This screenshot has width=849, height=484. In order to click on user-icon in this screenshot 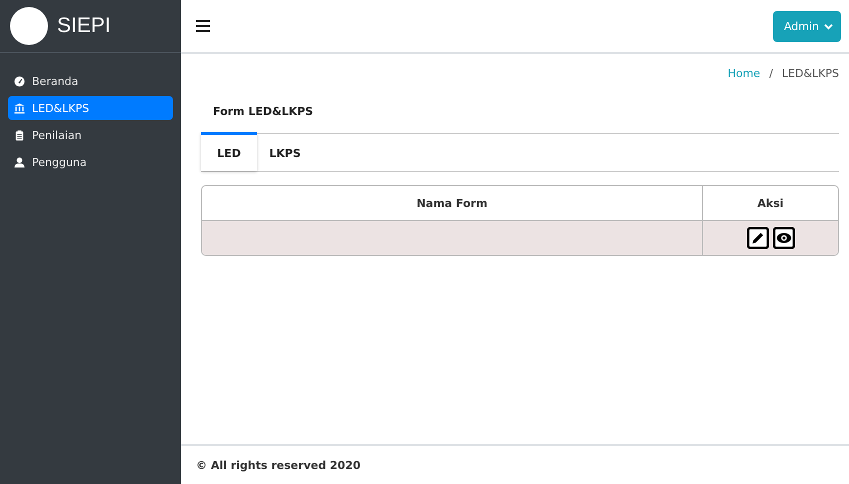, I will do `click(19, 162)`.